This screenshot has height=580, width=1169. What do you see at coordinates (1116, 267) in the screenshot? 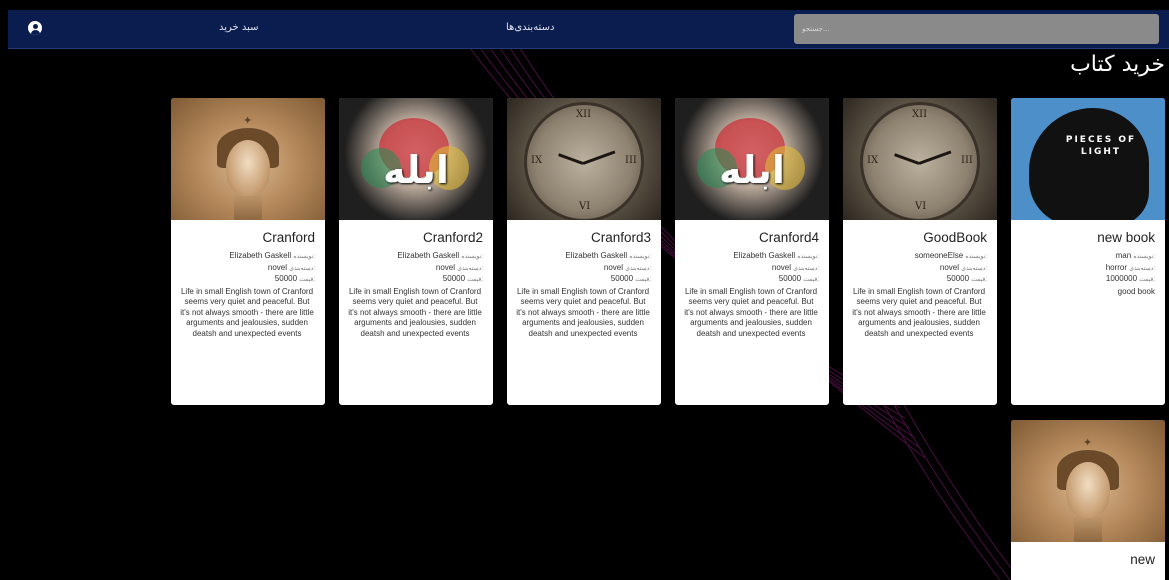
I see `book-category: horror` at bounding box center [1116, 267].